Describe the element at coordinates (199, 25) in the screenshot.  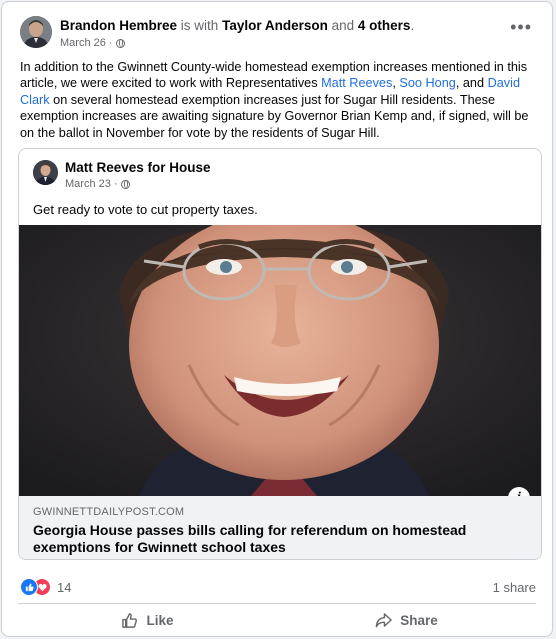
I see `is-with-text: is with` at that location.